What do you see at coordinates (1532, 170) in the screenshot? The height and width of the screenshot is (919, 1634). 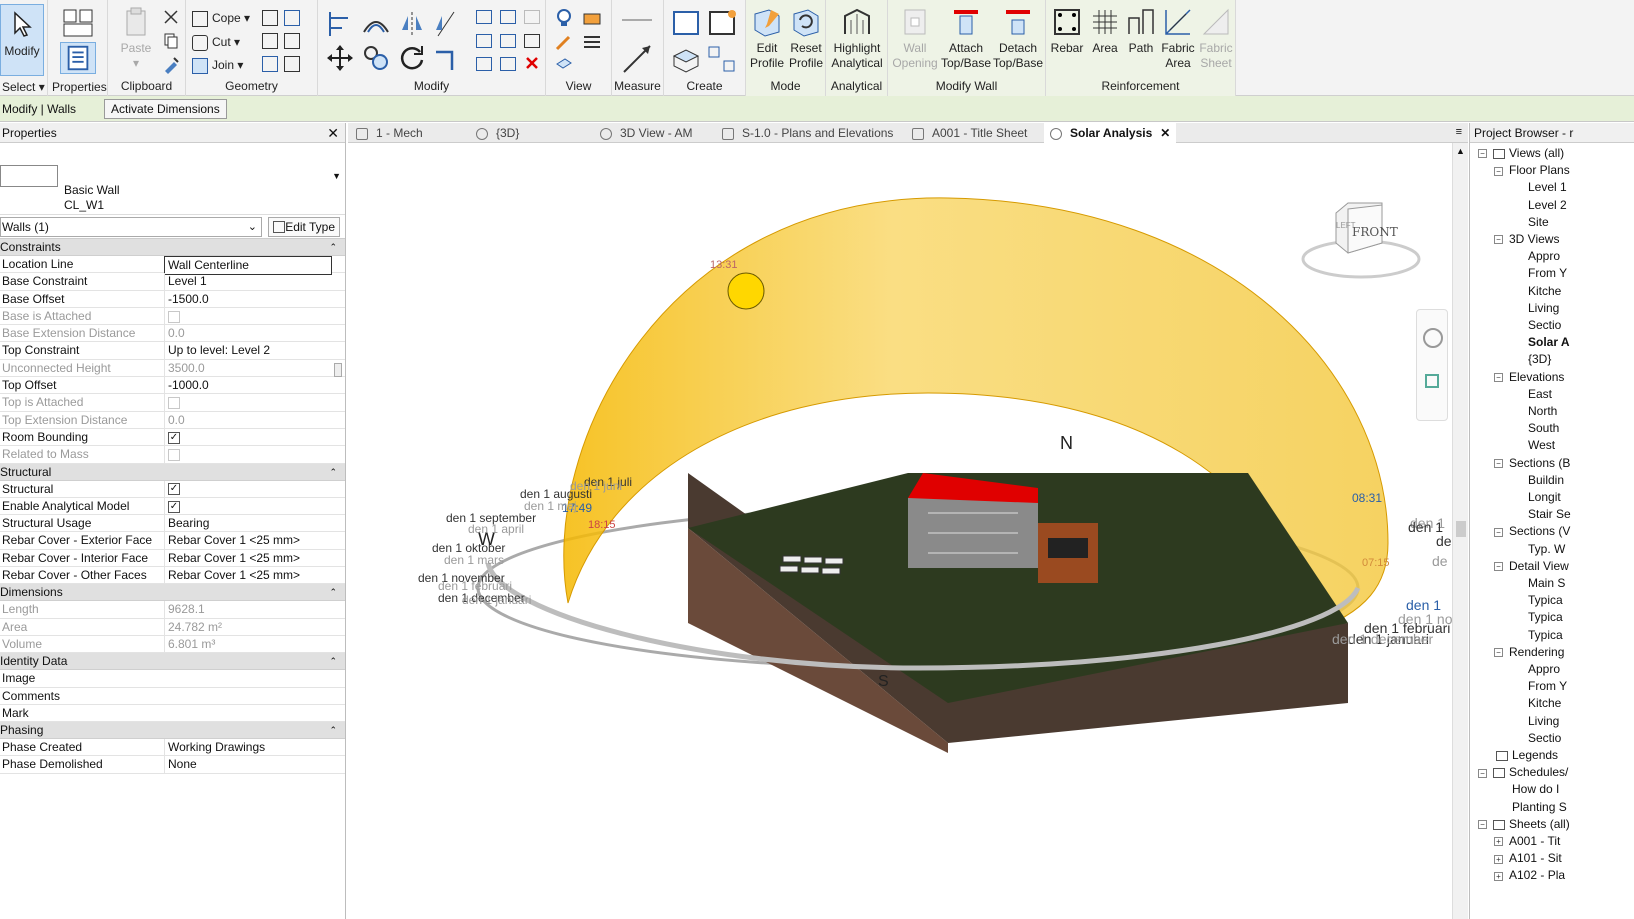 I see `browser-item: − Floor Plans` at bounding box center [1532, 170].